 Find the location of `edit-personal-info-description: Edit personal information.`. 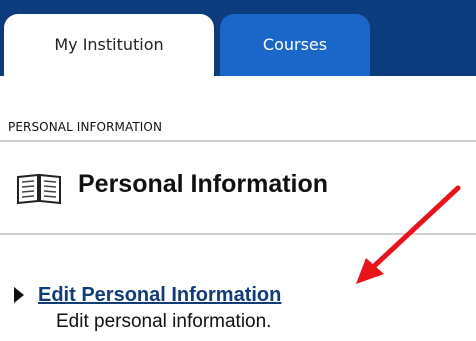

edit-personal-info-description: Edit personal information. is located at coordinates (164, 321).